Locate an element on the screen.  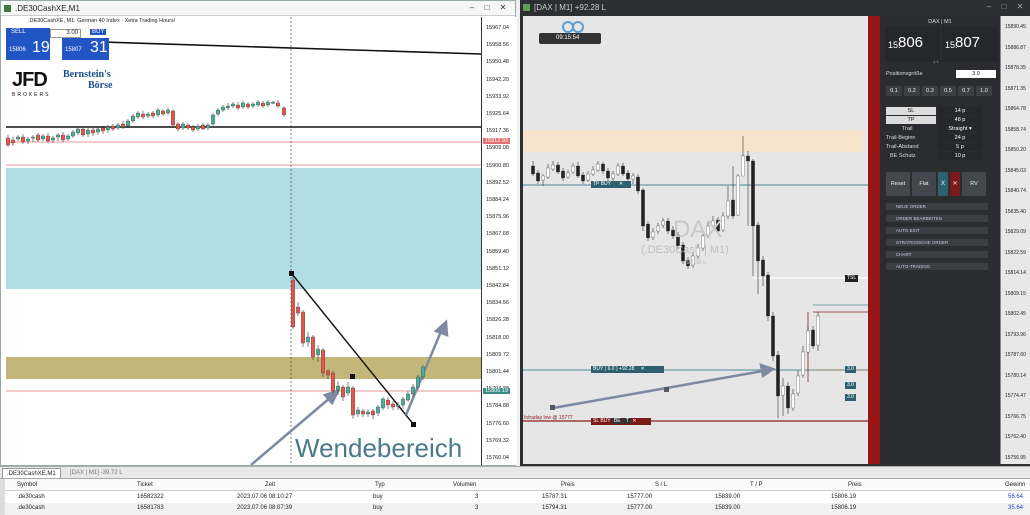
menu-item: STRATEGISCHE ORDER is located at coordinates (937, 242).